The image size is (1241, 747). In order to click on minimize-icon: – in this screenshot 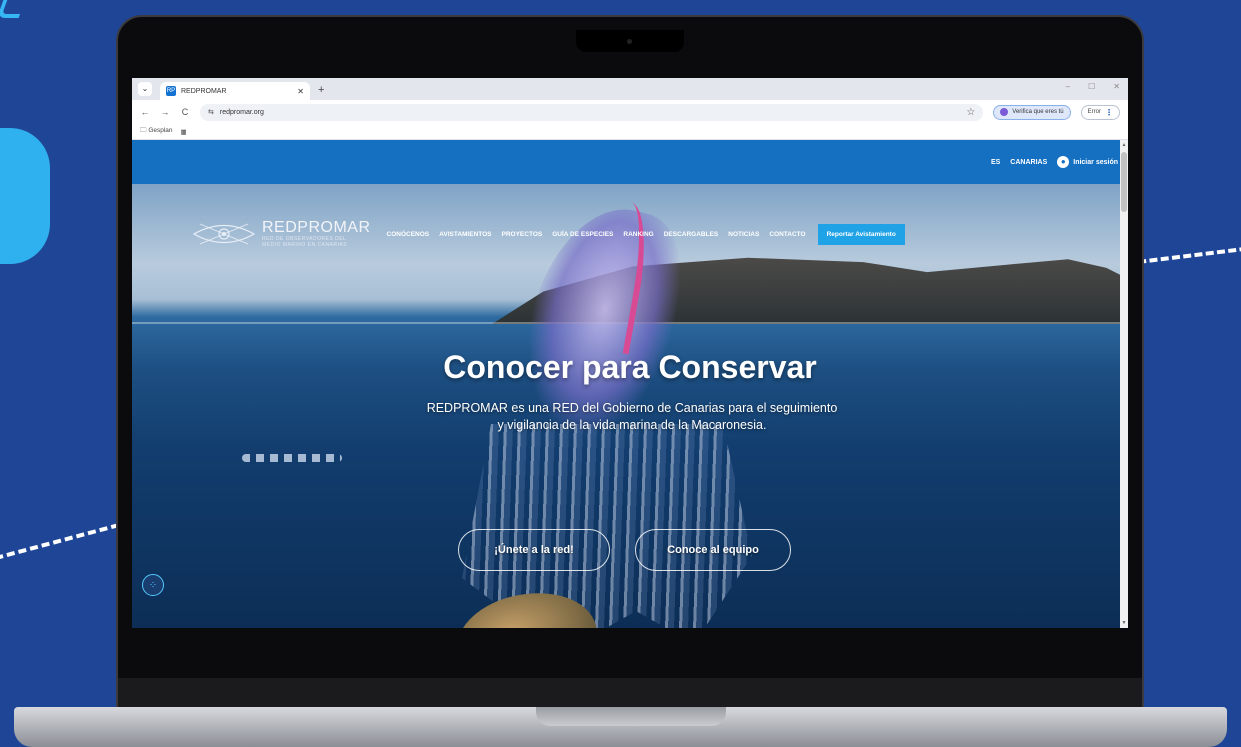, I will do `click(1068, 86)`.